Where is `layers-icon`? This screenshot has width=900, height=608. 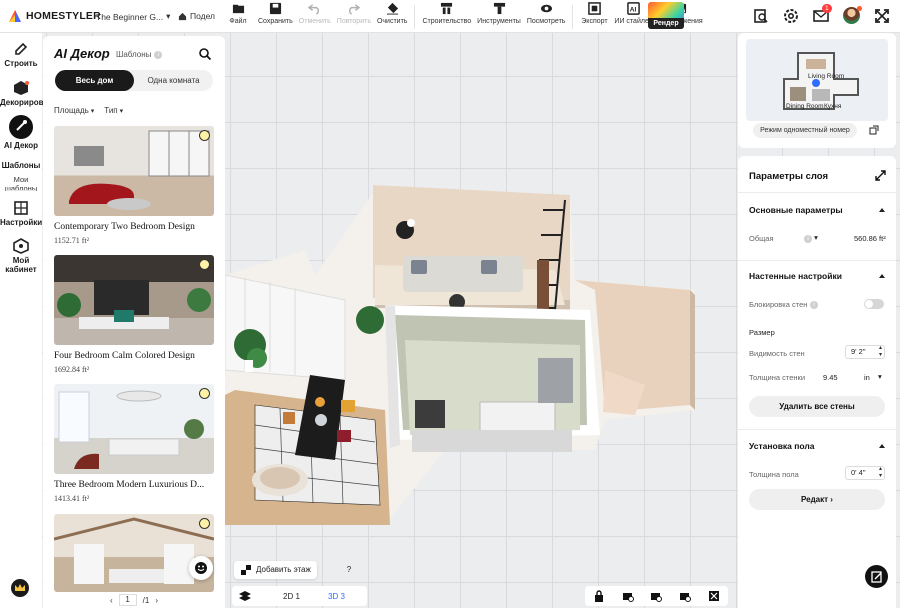
layers-icon is located at coordinates (245, 596).